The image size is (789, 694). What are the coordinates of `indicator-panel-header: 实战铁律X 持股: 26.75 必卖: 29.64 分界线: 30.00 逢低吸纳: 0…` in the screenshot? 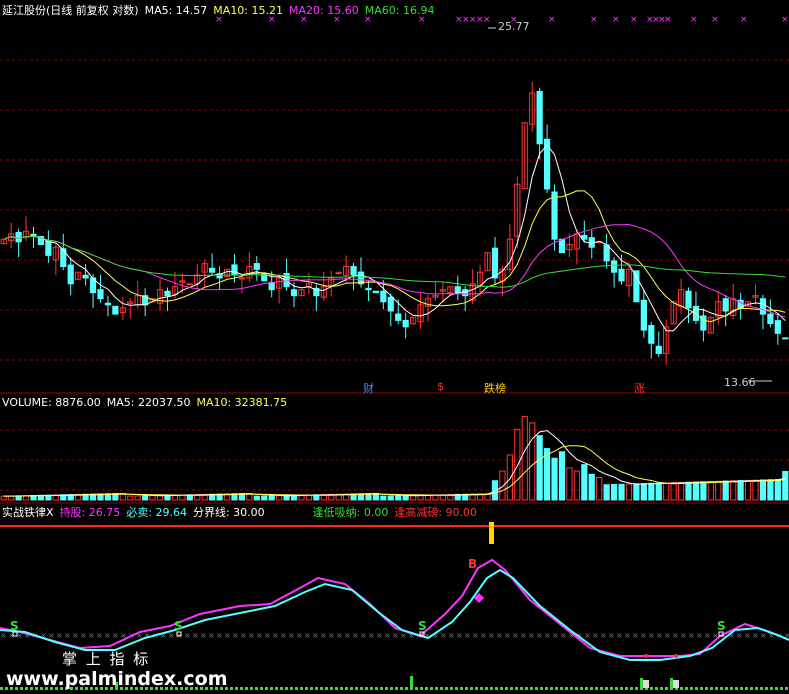 It's located at (242, 512).